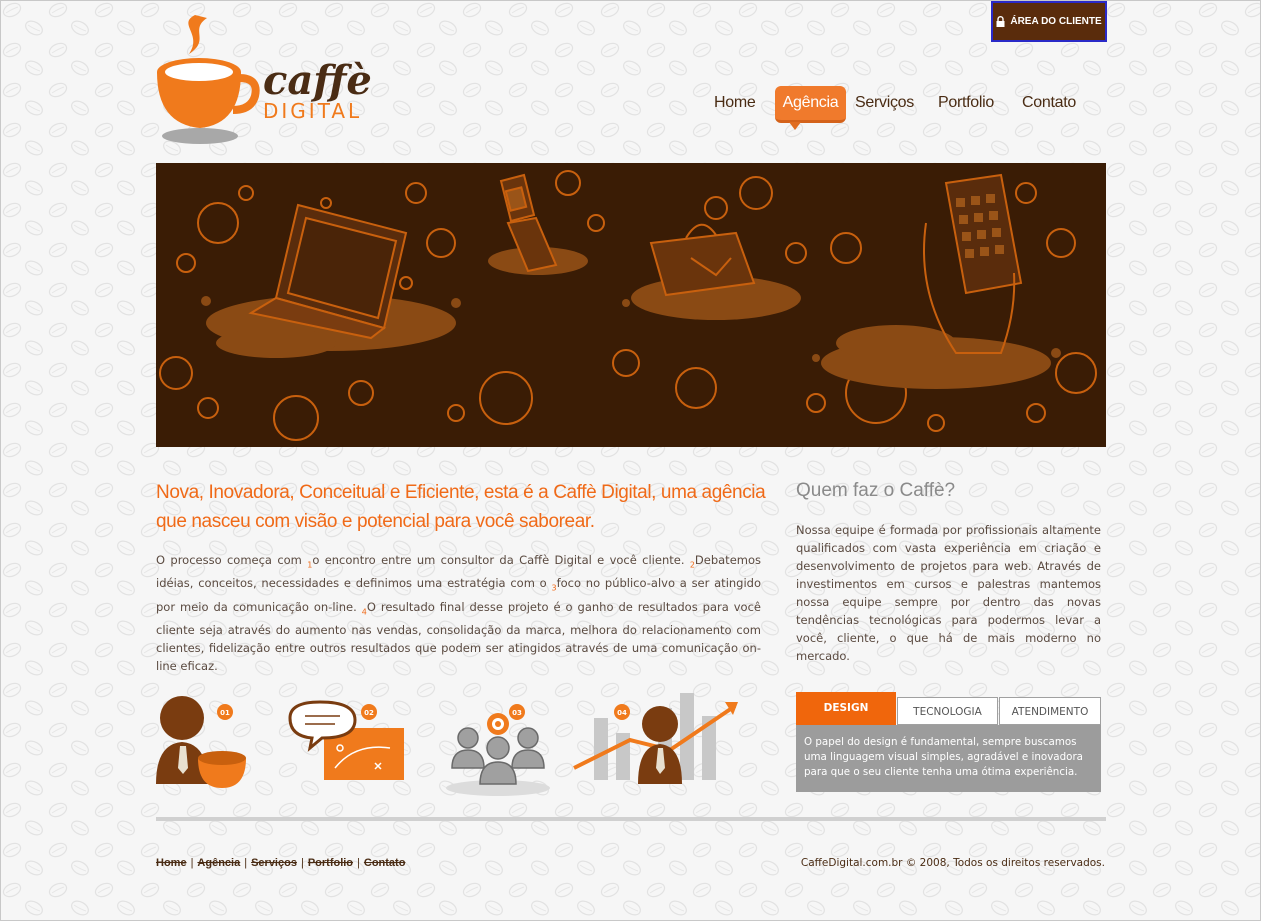 The width and height of the screenshot is (1261, 921). What do you see at coordinates (1049, 103) in the screenshot?
I see `nav-contato: Contato` at bounding box center [1049, 103].